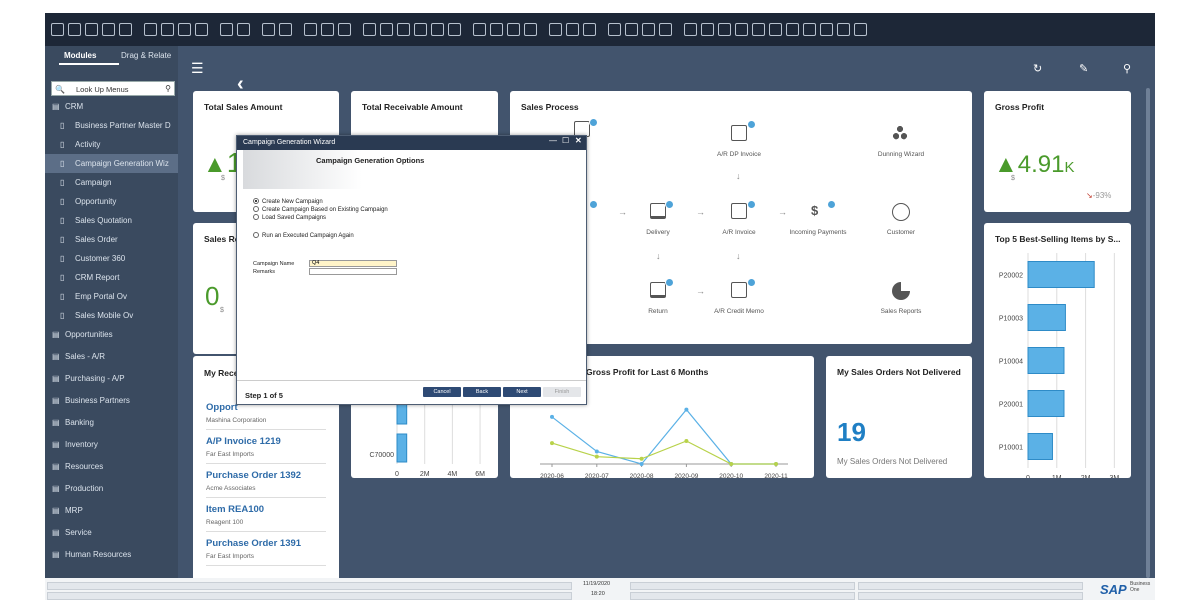  Describe the element at coordinates (901, 291) in the screenshot. I see `sales-reports-pie-icon` at that location.